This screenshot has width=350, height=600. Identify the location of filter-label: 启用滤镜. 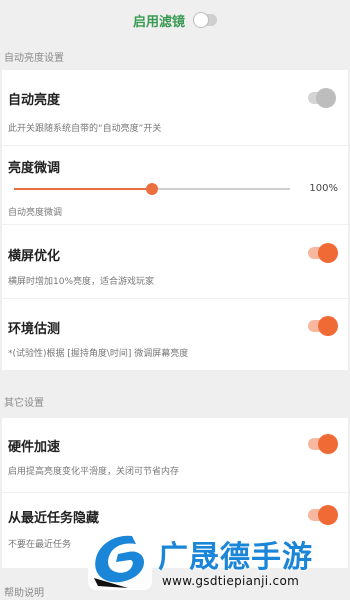
(158, 22).